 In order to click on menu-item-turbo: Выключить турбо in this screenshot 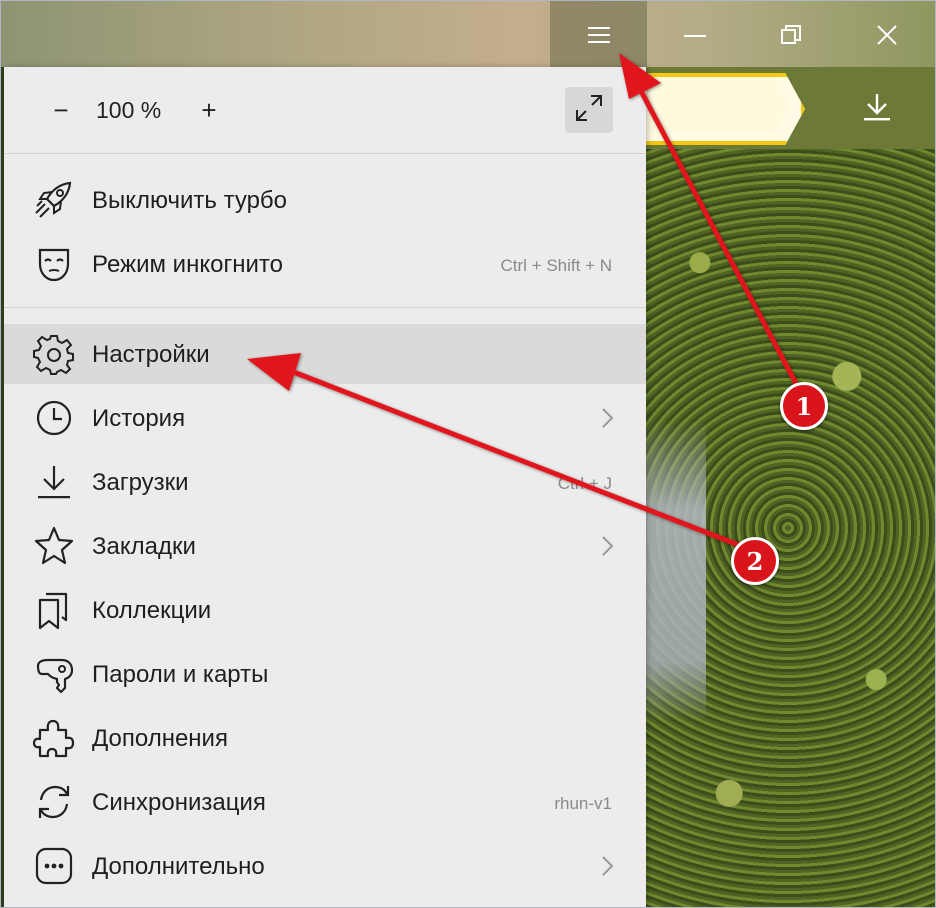, I will do `click(325, 200)`.